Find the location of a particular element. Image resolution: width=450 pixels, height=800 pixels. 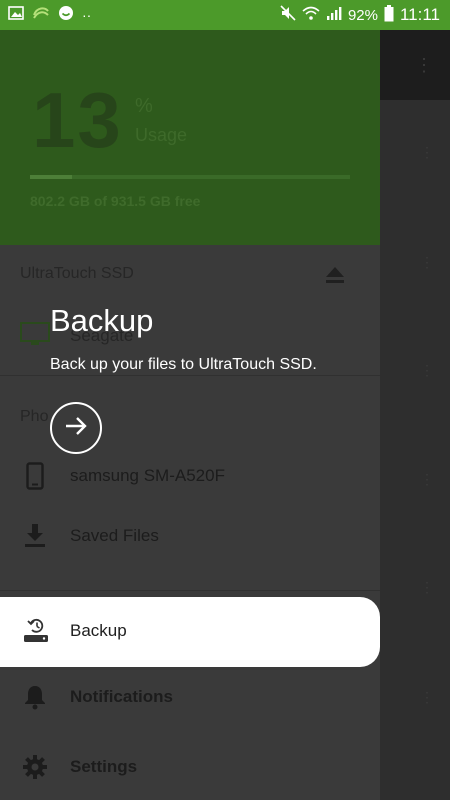

usage-label: Usage is located at coordinates (161, 135).